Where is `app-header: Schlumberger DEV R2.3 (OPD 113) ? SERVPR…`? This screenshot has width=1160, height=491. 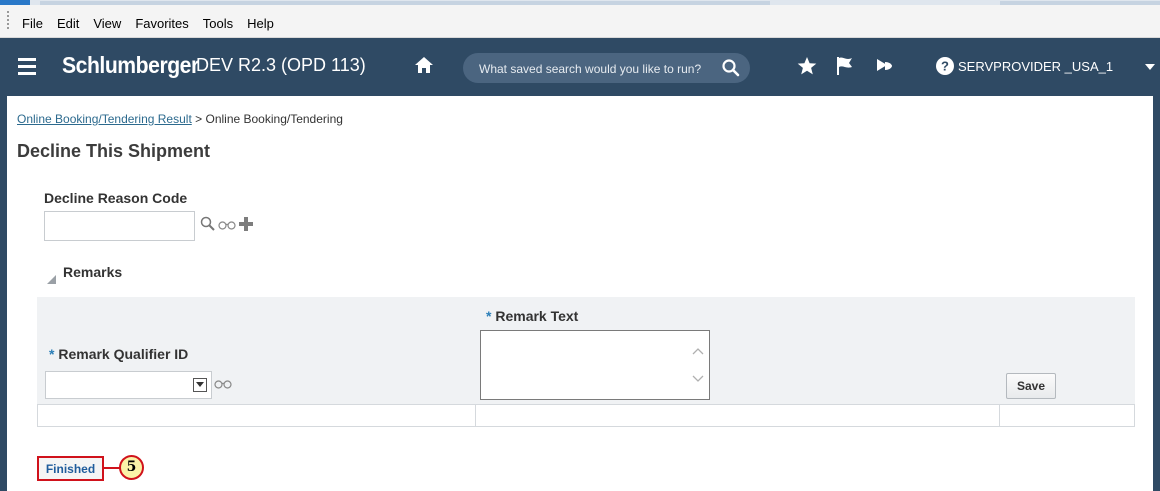 app-header: Schlumberger DEV R2.3 (OPD 113) ? SERVPR… is located at coordinates (580, 67).